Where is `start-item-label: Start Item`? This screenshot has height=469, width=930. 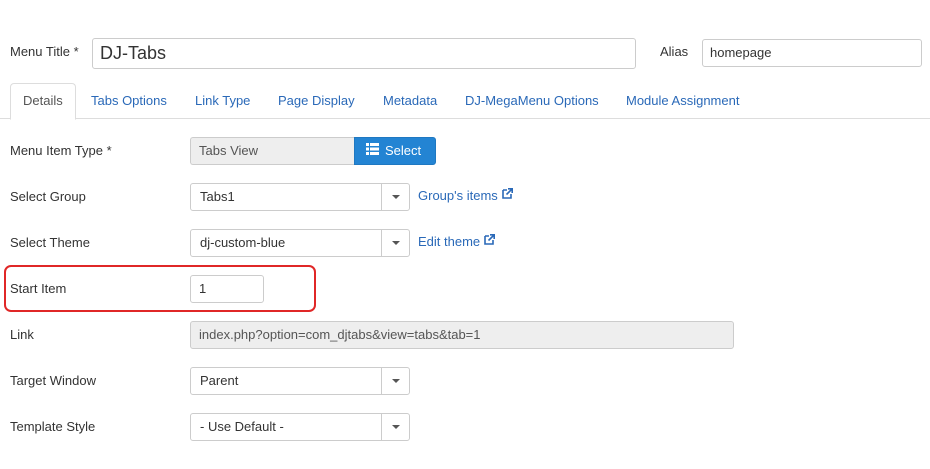 start-item-label: Start Item is located at coordinates (38, 288).